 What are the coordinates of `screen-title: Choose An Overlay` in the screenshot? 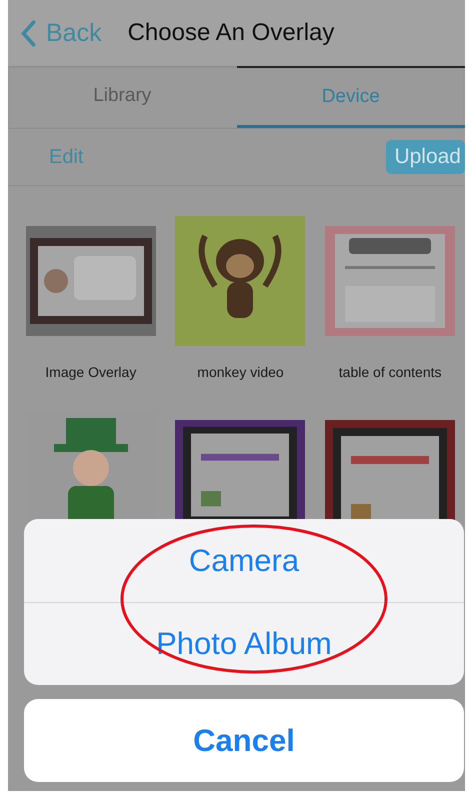 It's located at (231, 33).